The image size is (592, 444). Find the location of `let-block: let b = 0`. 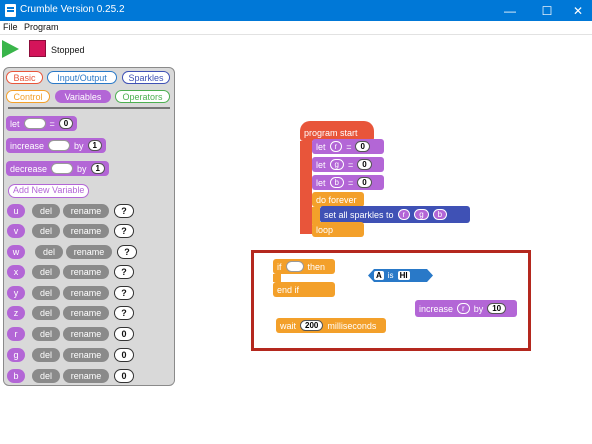

let-block: let b = 0 is located at coordinates (348, 182).